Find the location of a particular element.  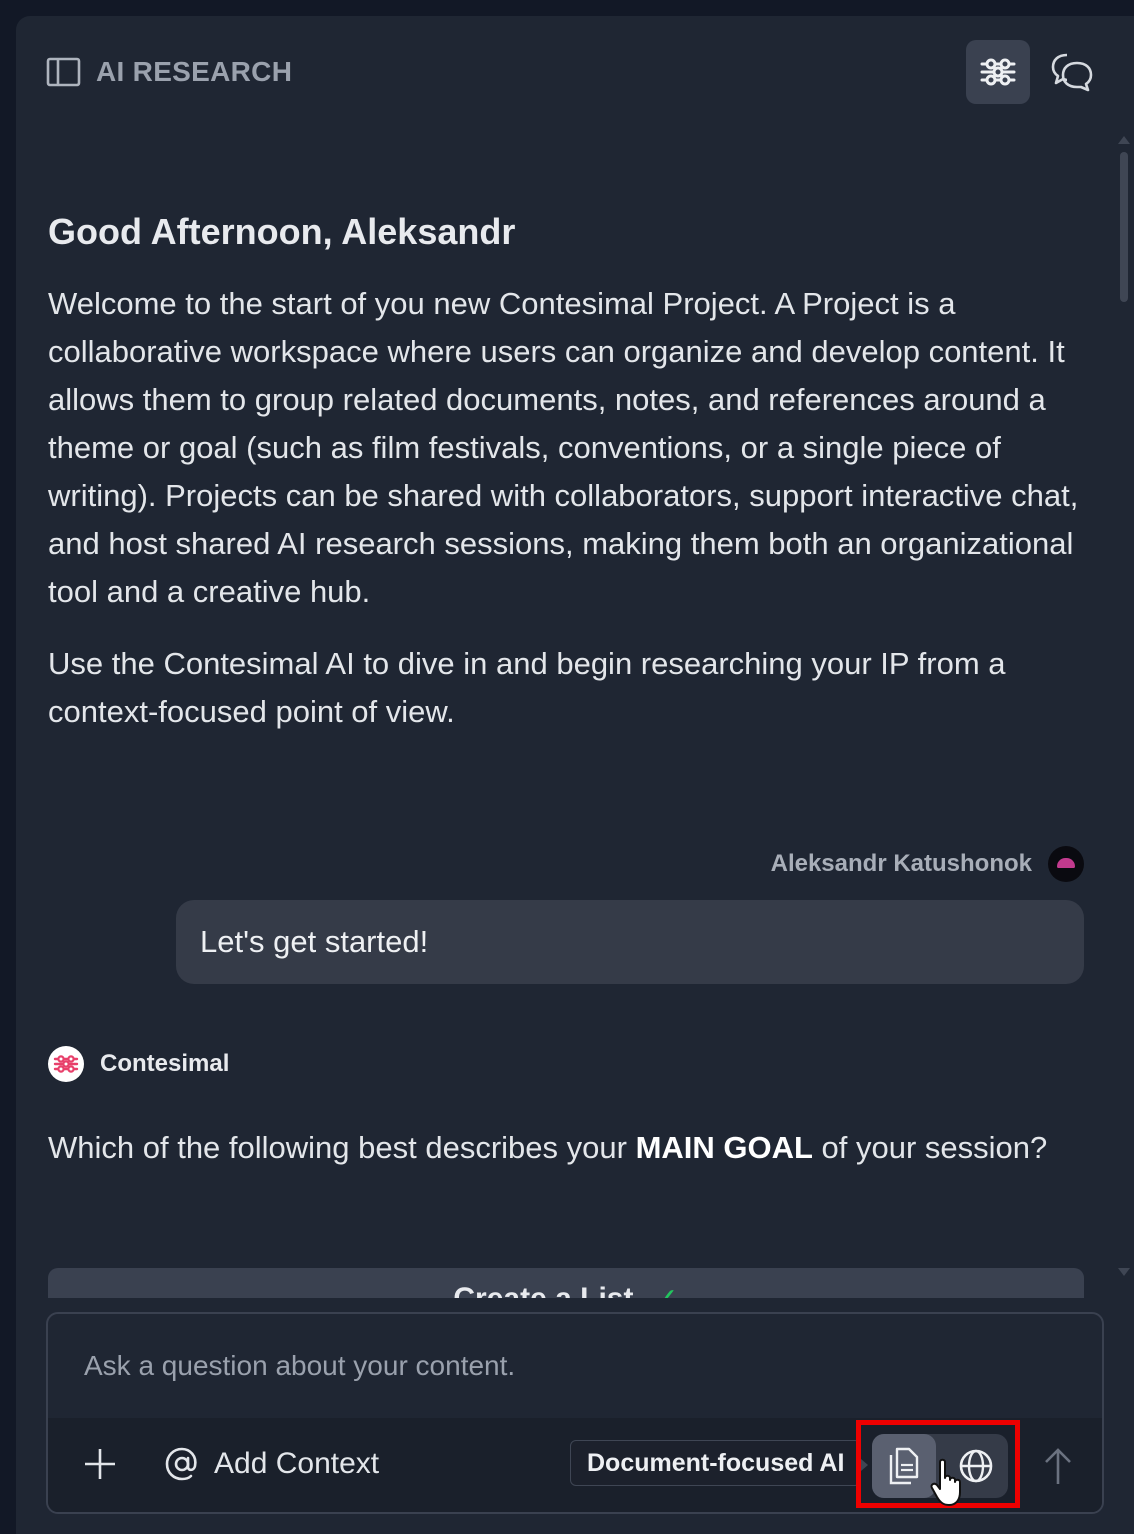

option-create-list-button: Create a List ✓ is located at coordinates (566, 1283).